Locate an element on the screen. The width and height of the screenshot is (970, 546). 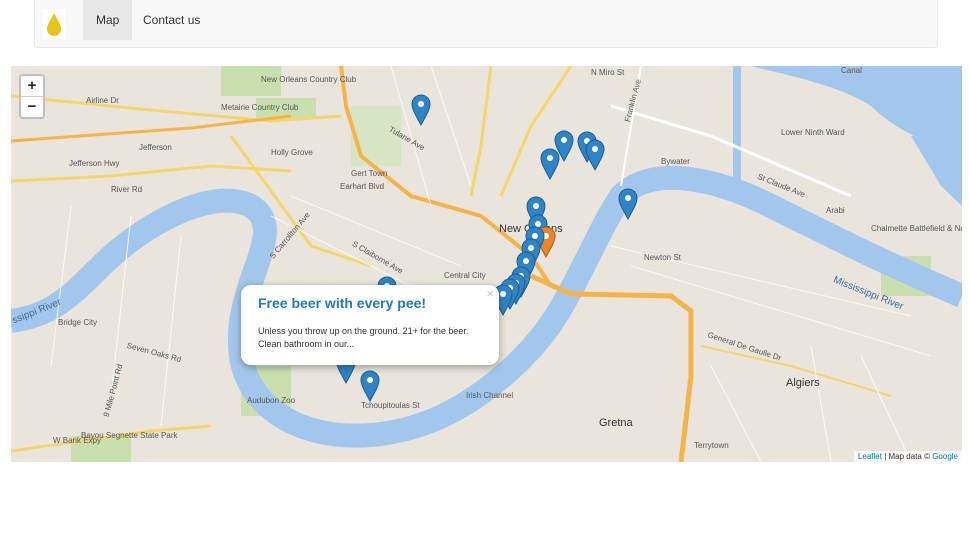
droplet-icon is located at coordinates (54, 24).